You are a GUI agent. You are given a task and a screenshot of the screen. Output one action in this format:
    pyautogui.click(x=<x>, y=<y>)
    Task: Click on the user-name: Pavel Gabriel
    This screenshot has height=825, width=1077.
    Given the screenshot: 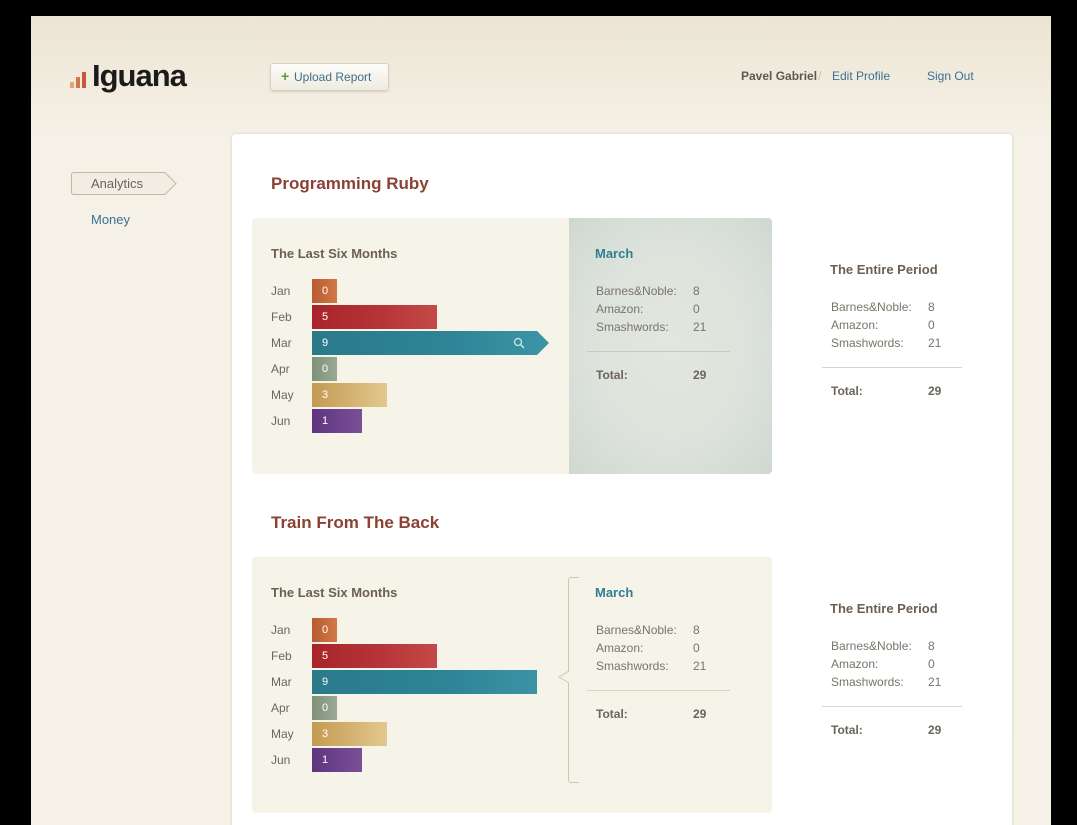 What is the action you would take?
    pyautogui.click(x=779, y=76)
    